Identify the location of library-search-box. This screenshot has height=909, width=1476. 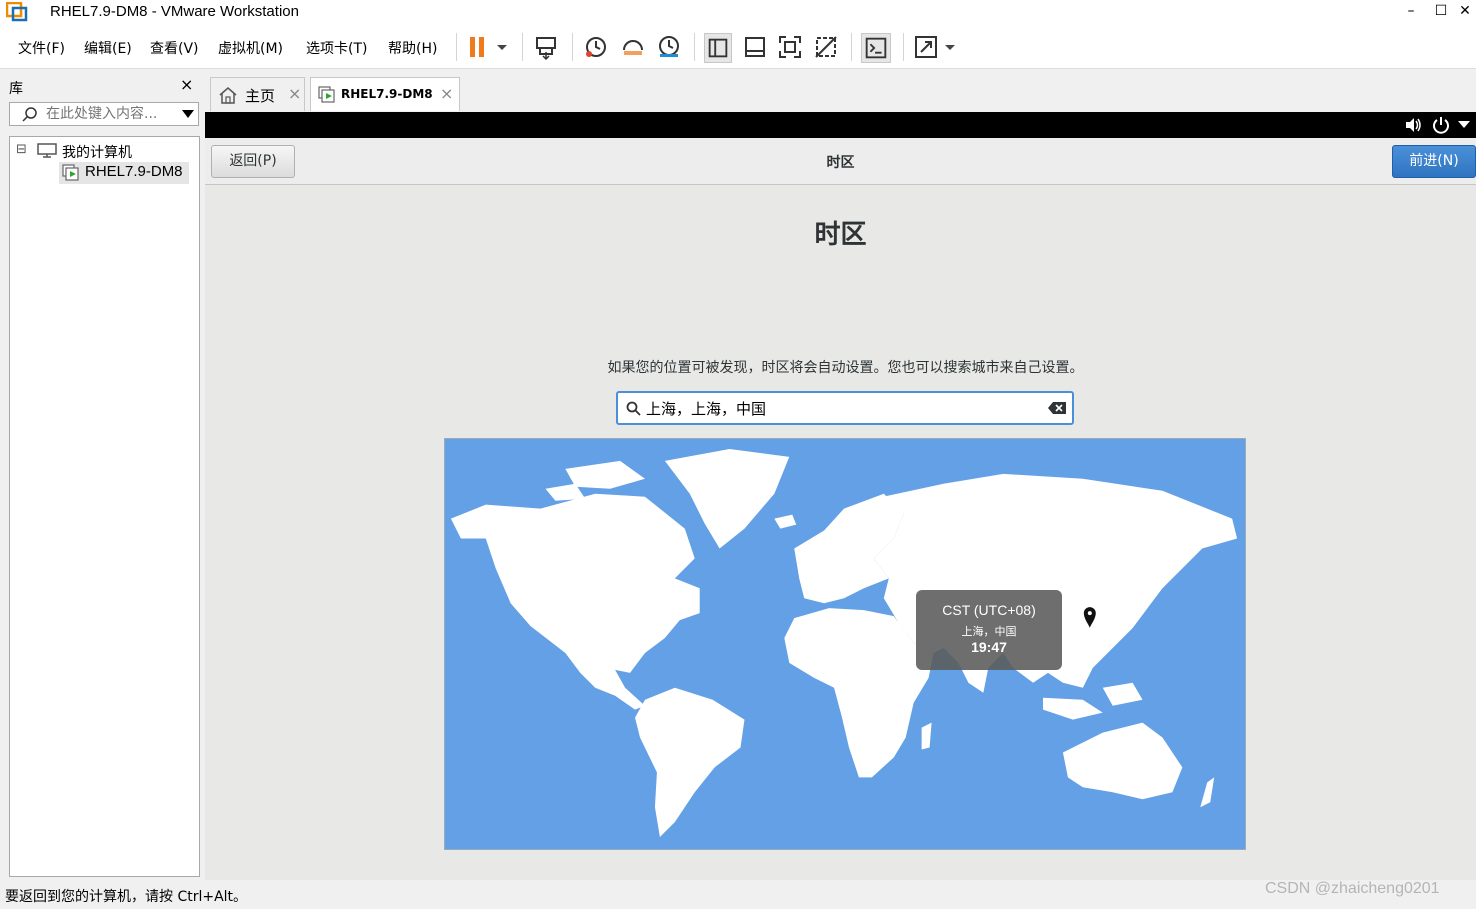
(104, 114).